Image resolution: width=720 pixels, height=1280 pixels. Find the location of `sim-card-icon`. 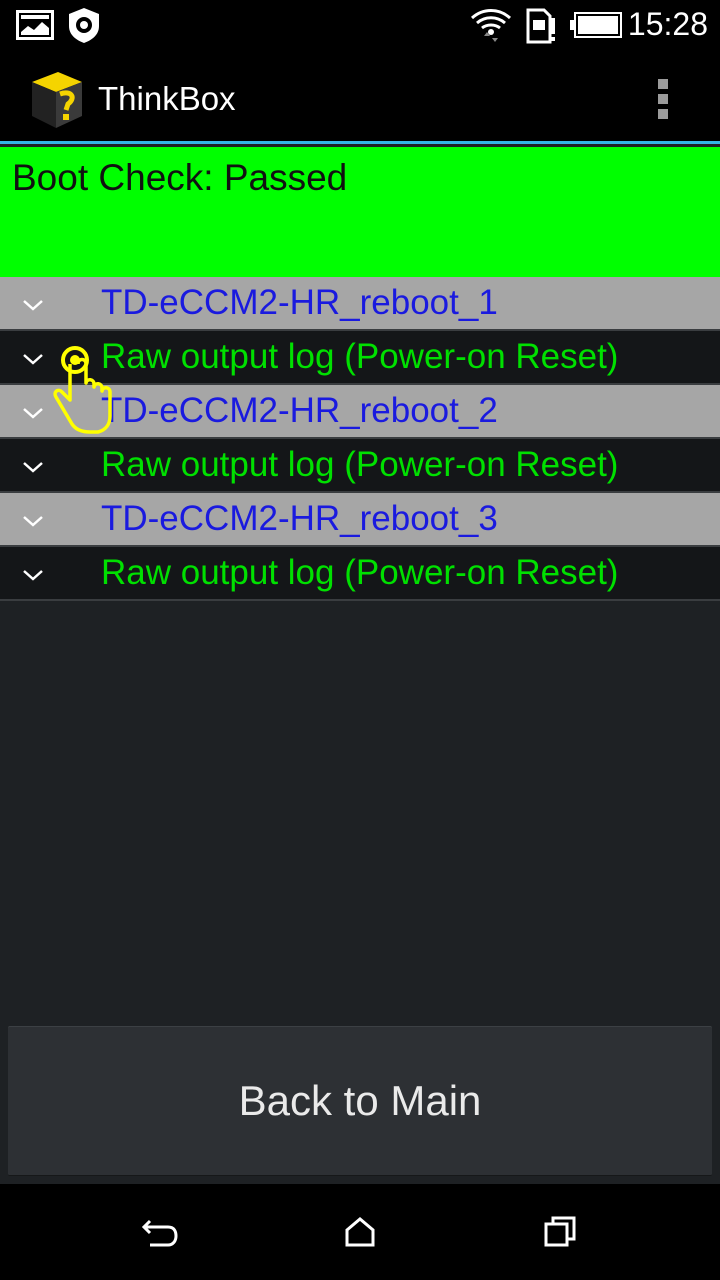

sim-card-icon is located at coordinates (540, 26).